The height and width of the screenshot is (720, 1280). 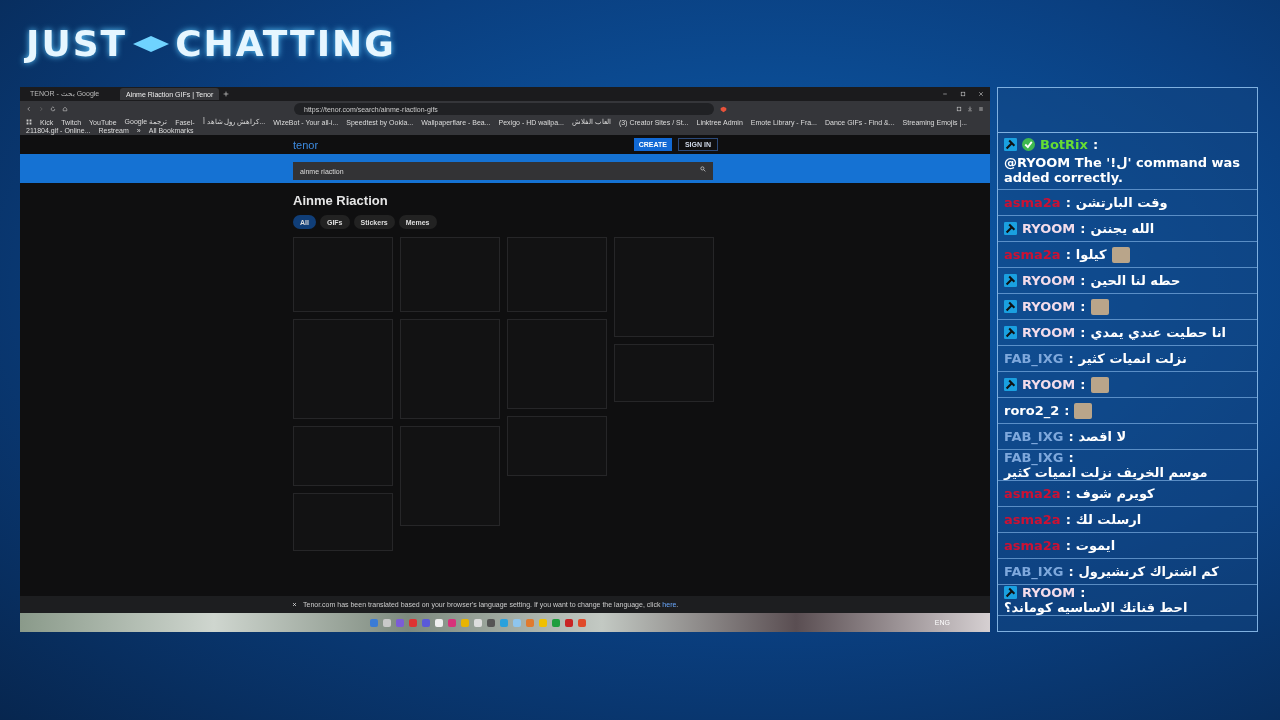 What do you see at coordinates (1121, 202) in the screenshot?
I see `chat-message: وقت البارتشن` at bounding box center [1121, 202].